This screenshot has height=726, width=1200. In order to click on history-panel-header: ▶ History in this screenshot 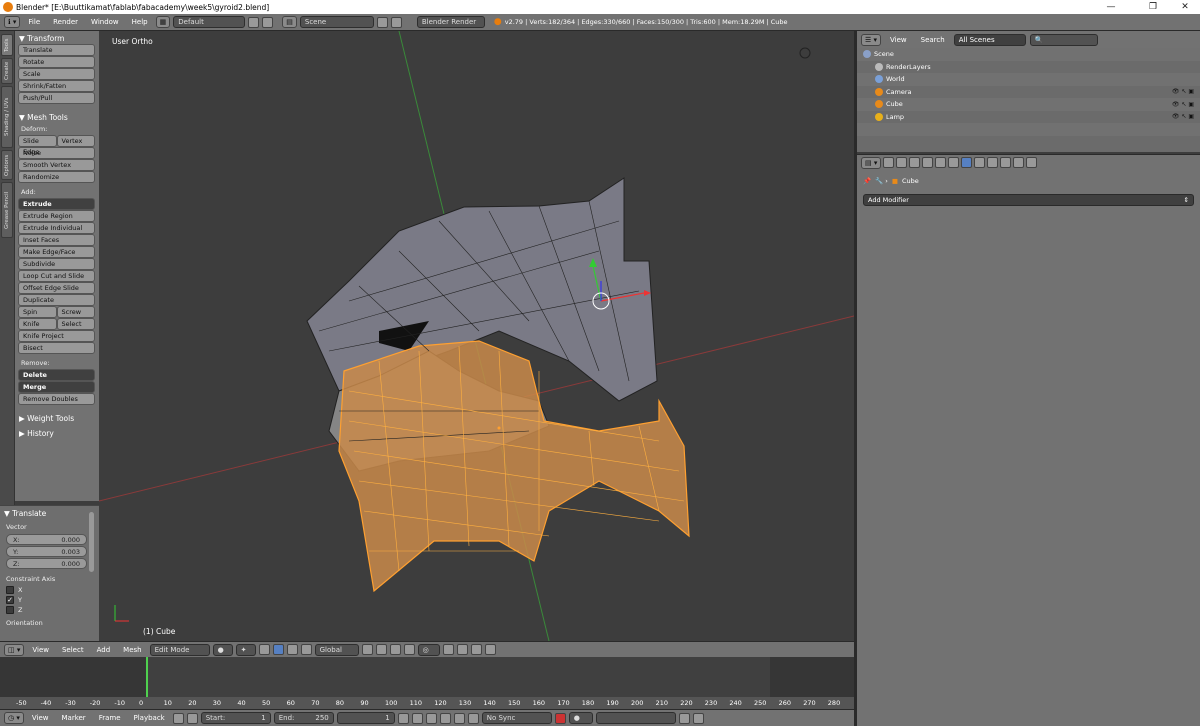, I will do `click(57, 432)`.